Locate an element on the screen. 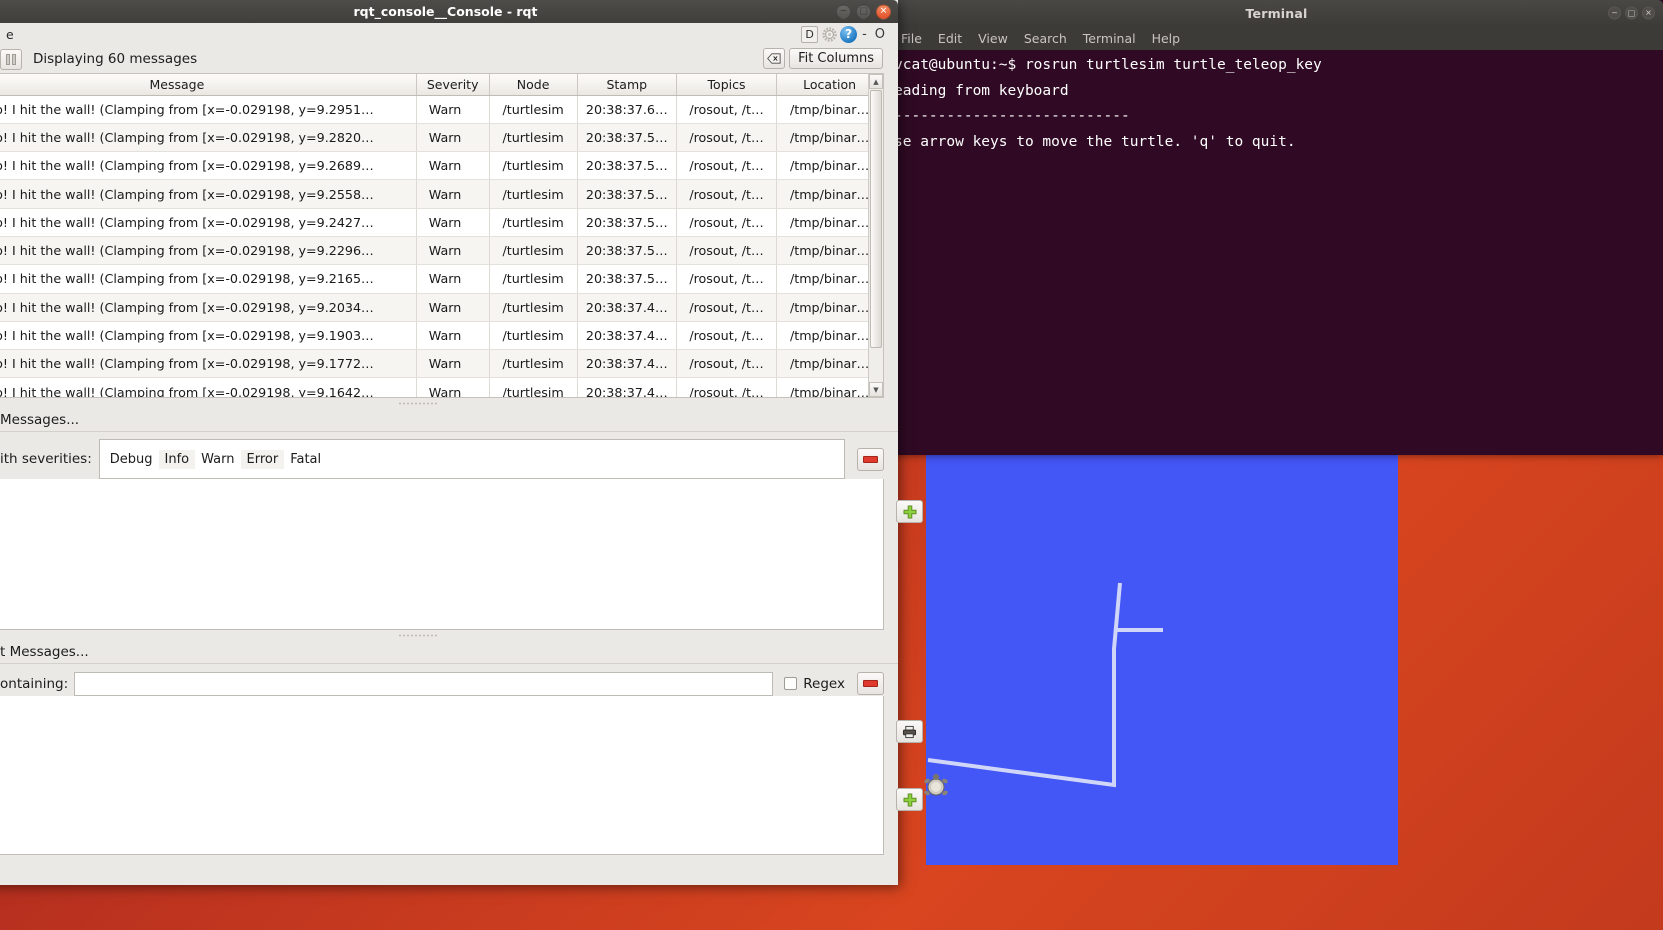  menu-view: View is located at coordinates (993, 38).